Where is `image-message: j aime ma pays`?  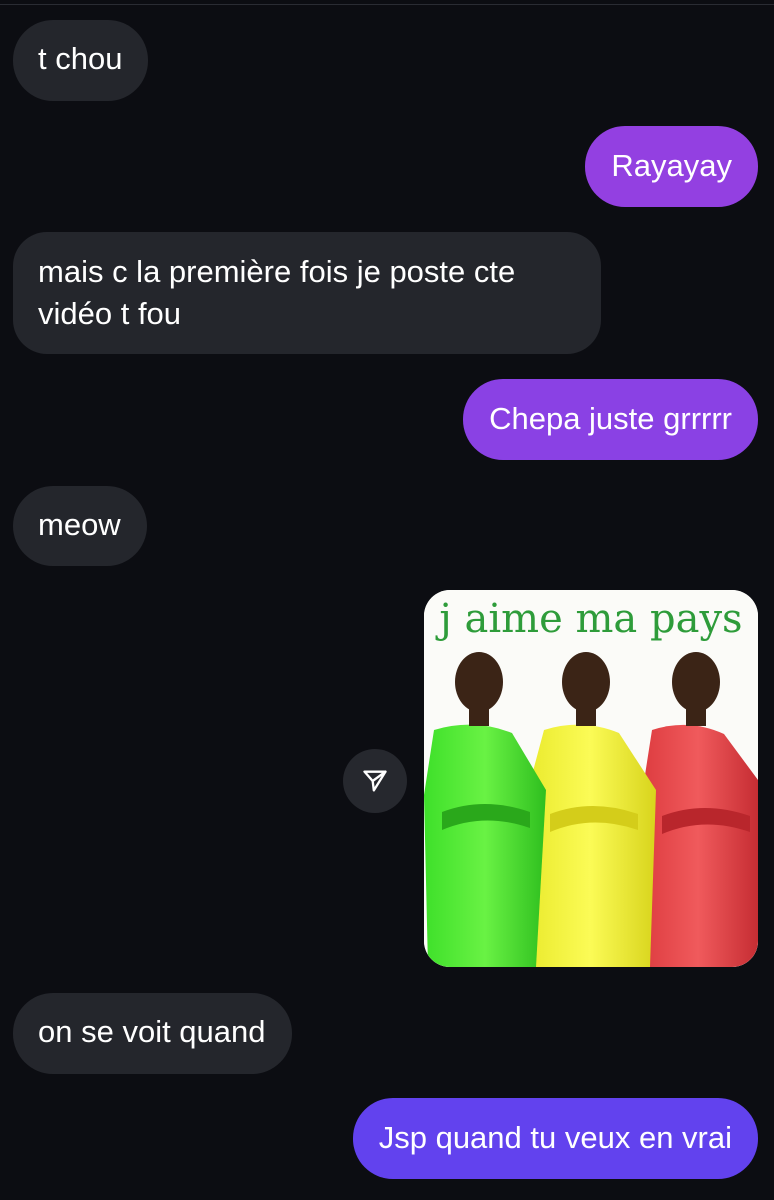 image-message: j aime ma pays is located at coordinates (591, 778).